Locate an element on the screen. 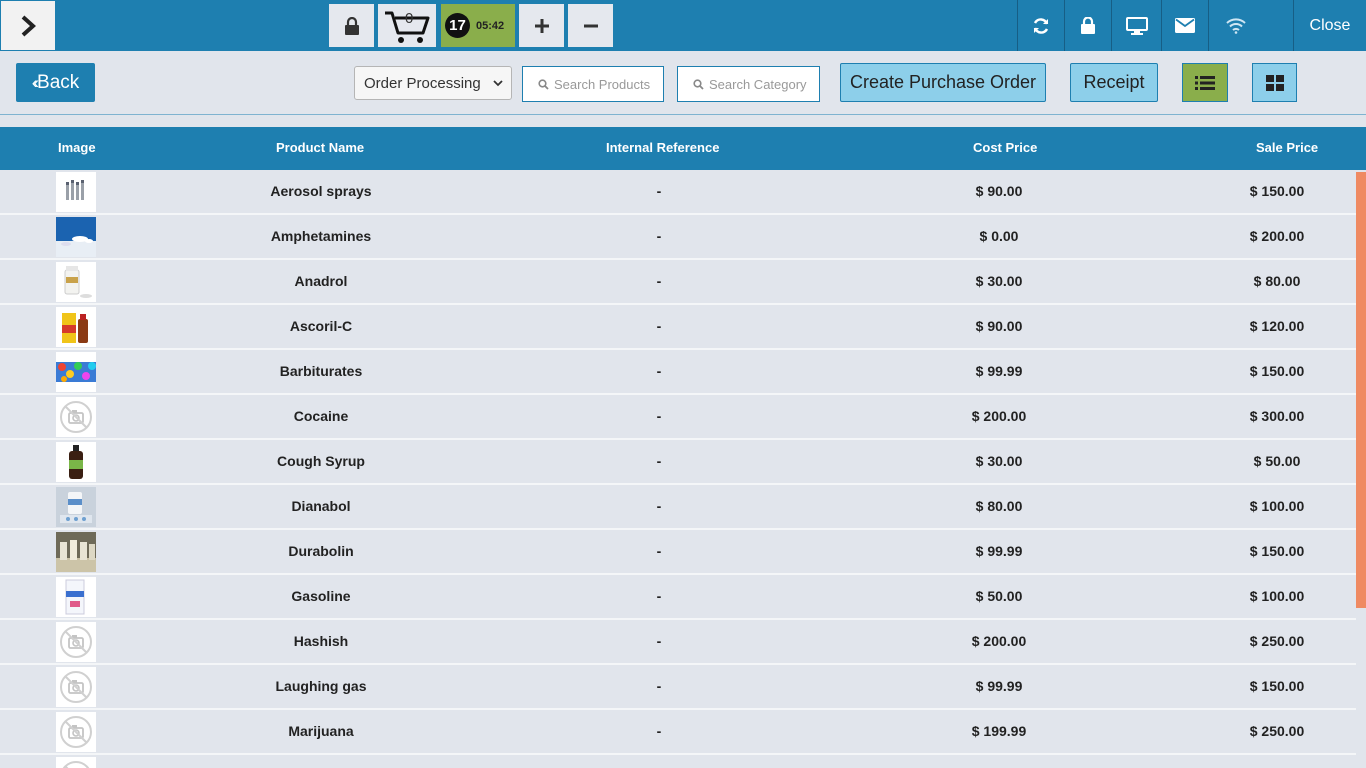 The width and height of the screenshot is (1366, 768). connection-status is located at coordinates (1250, 25).